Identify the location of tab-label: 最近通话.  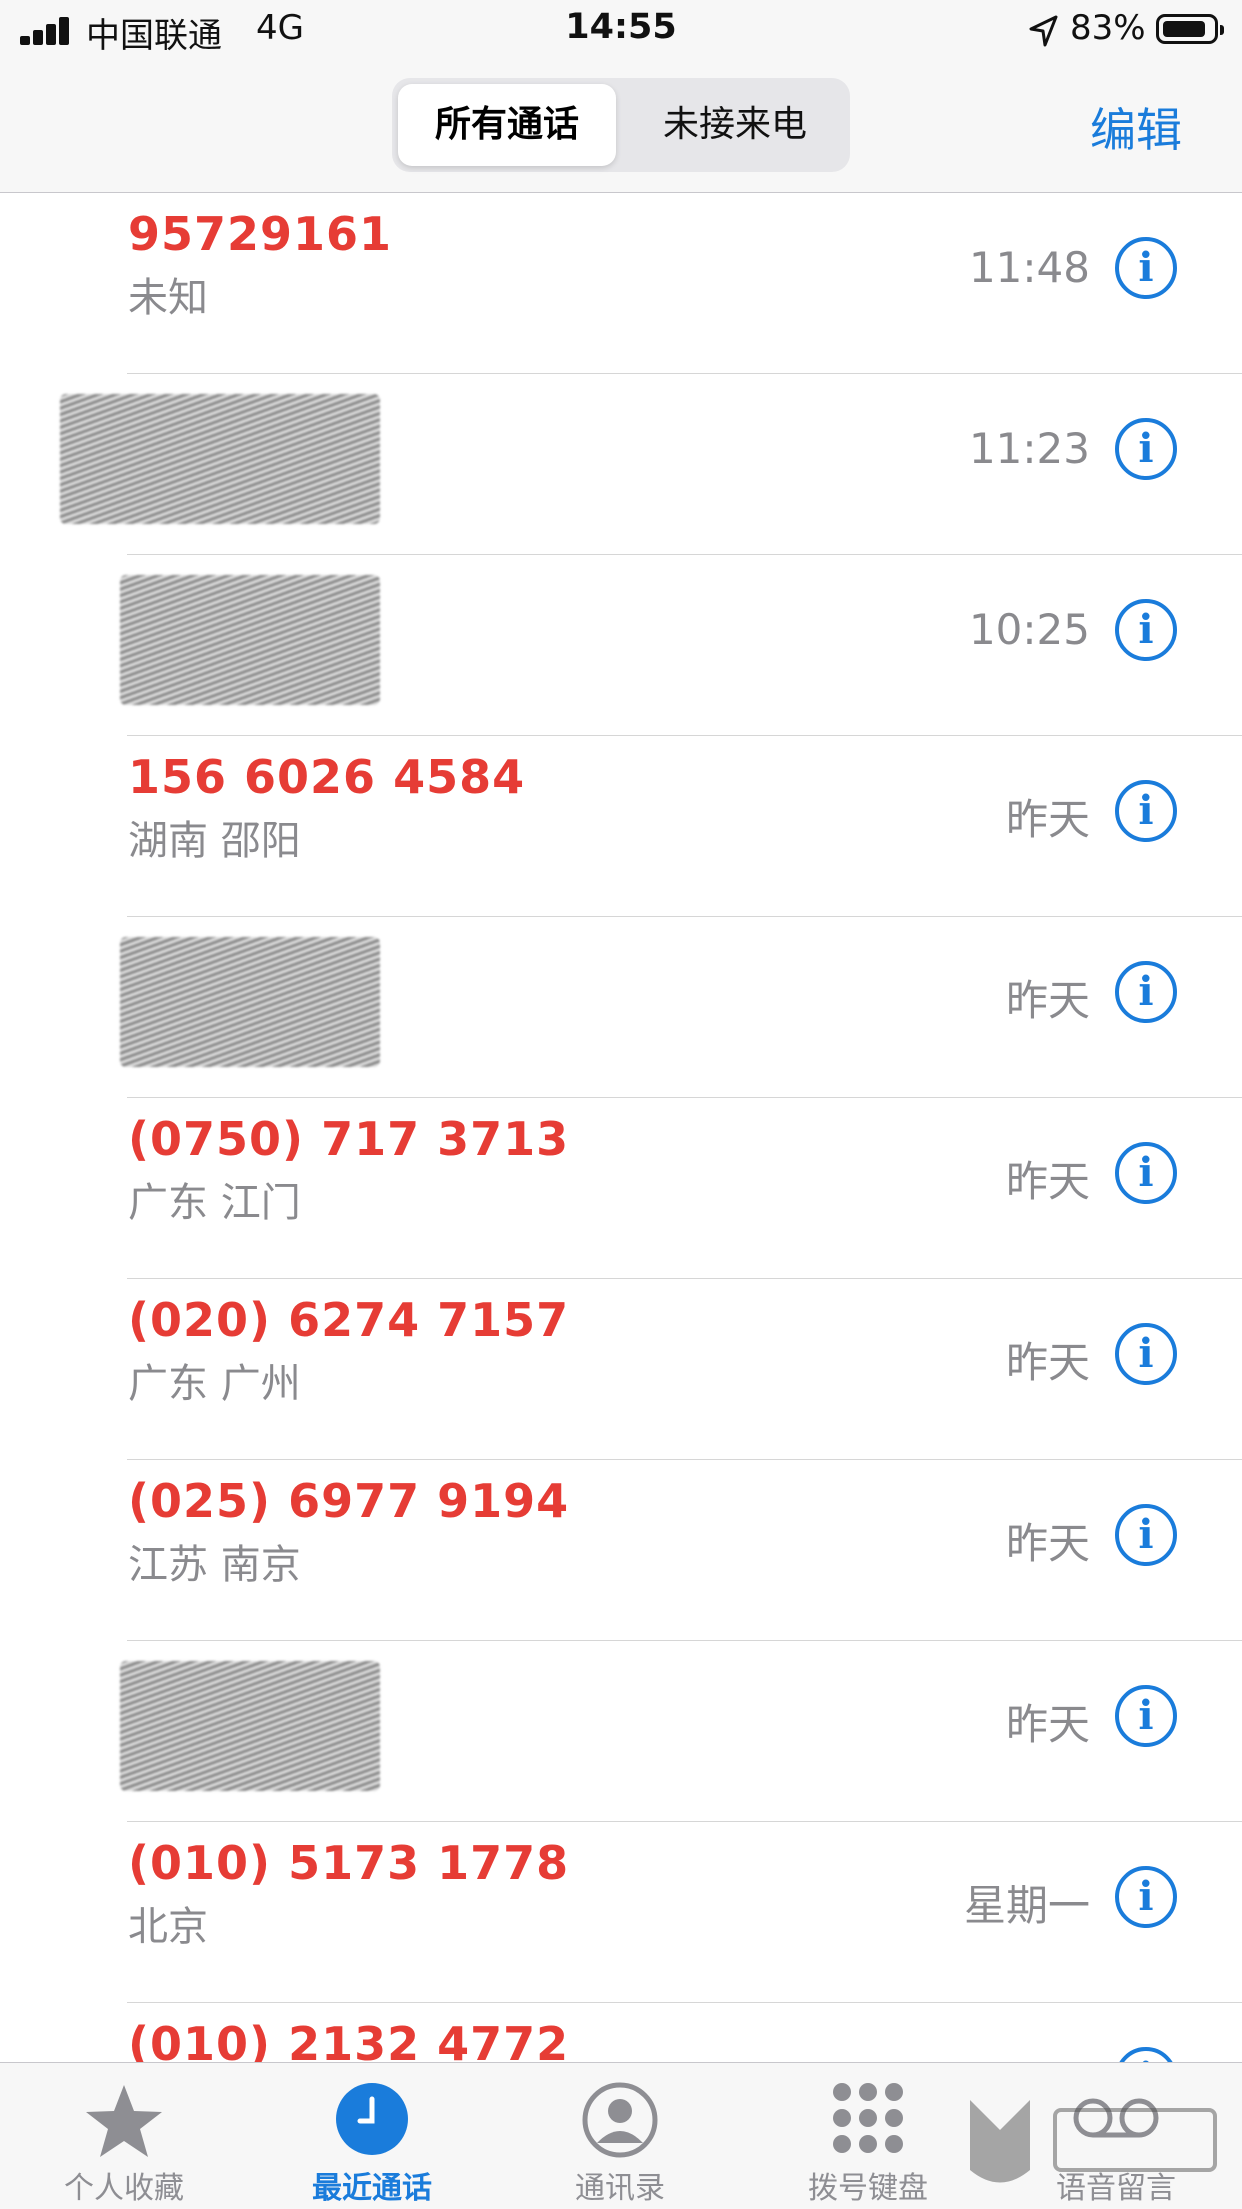
(372, 2188).